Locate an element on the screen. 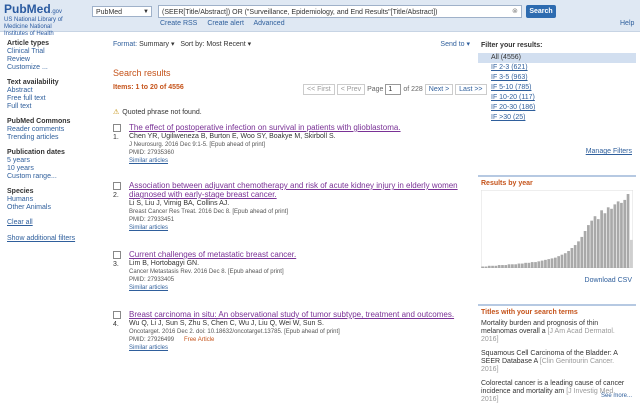 Image resolution: width=640 pixels, height=410 pixels. database-select: PubMed ▼ is located at coordinates (122, 11).